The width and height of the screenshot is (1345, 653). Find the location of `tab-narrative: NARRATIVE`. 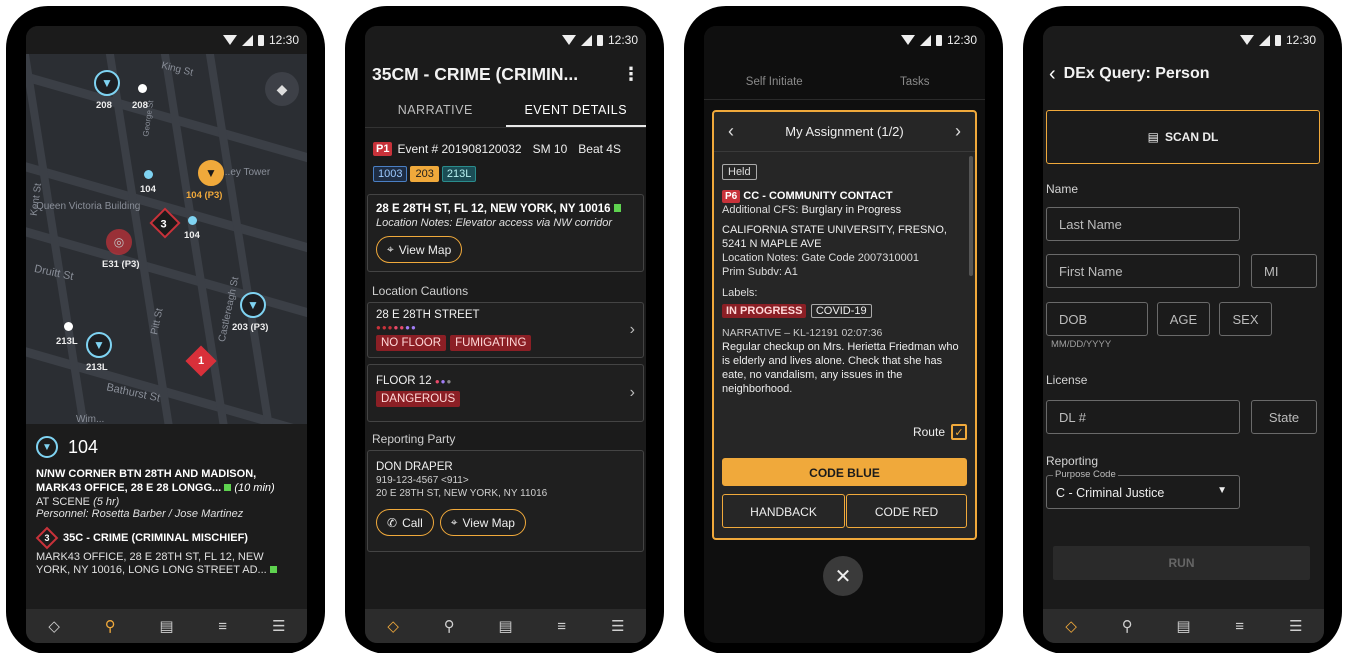

tab-narrative: NARRATIVE is located at coordinates (435, 110).